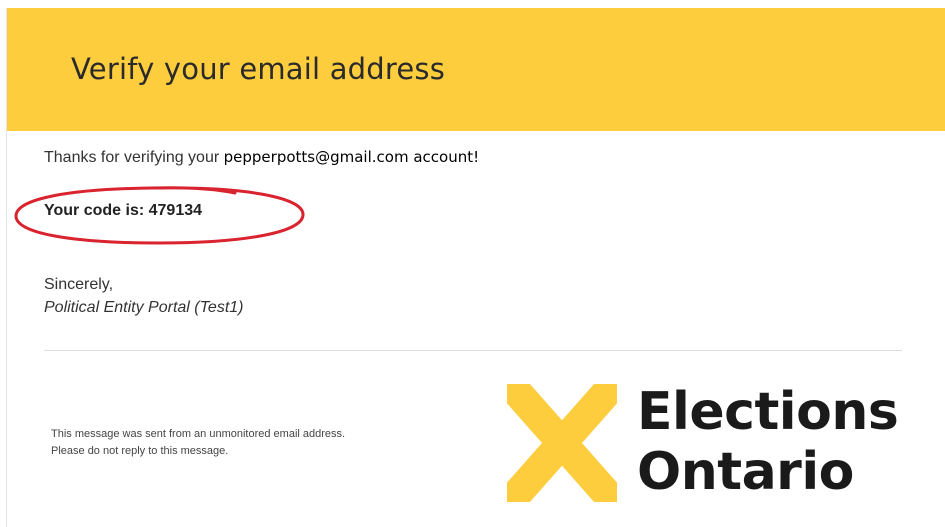 This screenshot has width=945, height=527. Describe the element at coordinates (473, 350) in the screenshot. I see `divider` at that location.